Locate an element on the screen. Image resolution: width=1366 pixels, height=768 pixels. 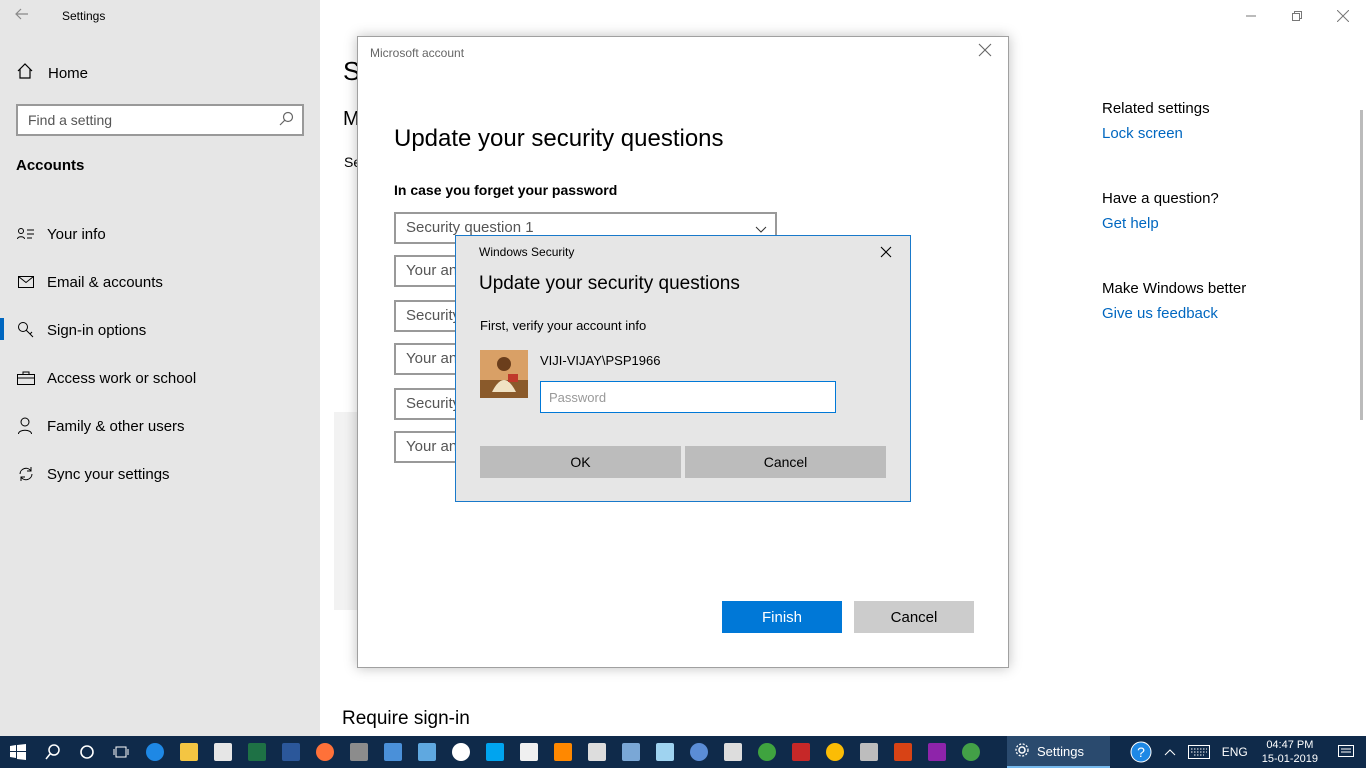
sidebar-item-access-work: Access work or school is located at coordinates (160, 378).